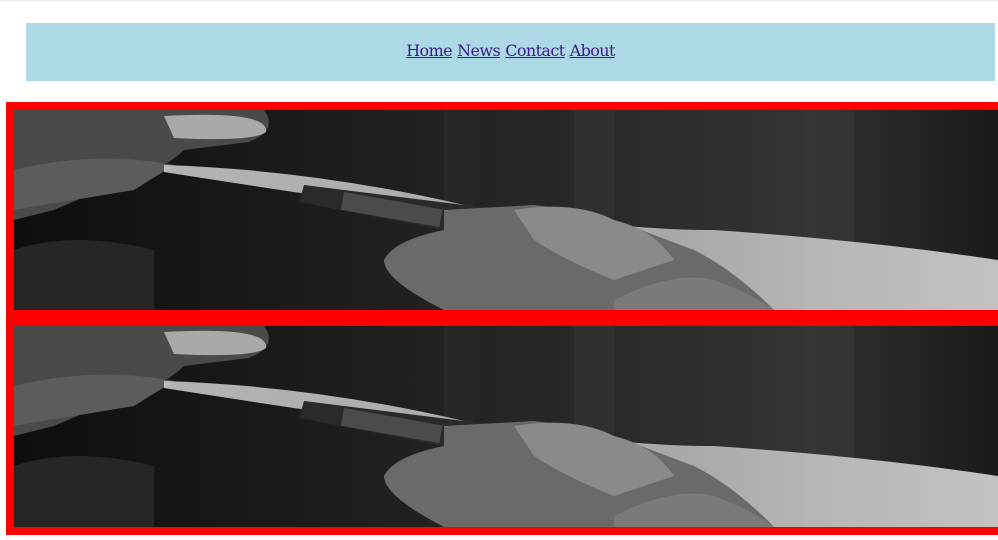  I want to click on nav-link-about: About, so click(593, 50).